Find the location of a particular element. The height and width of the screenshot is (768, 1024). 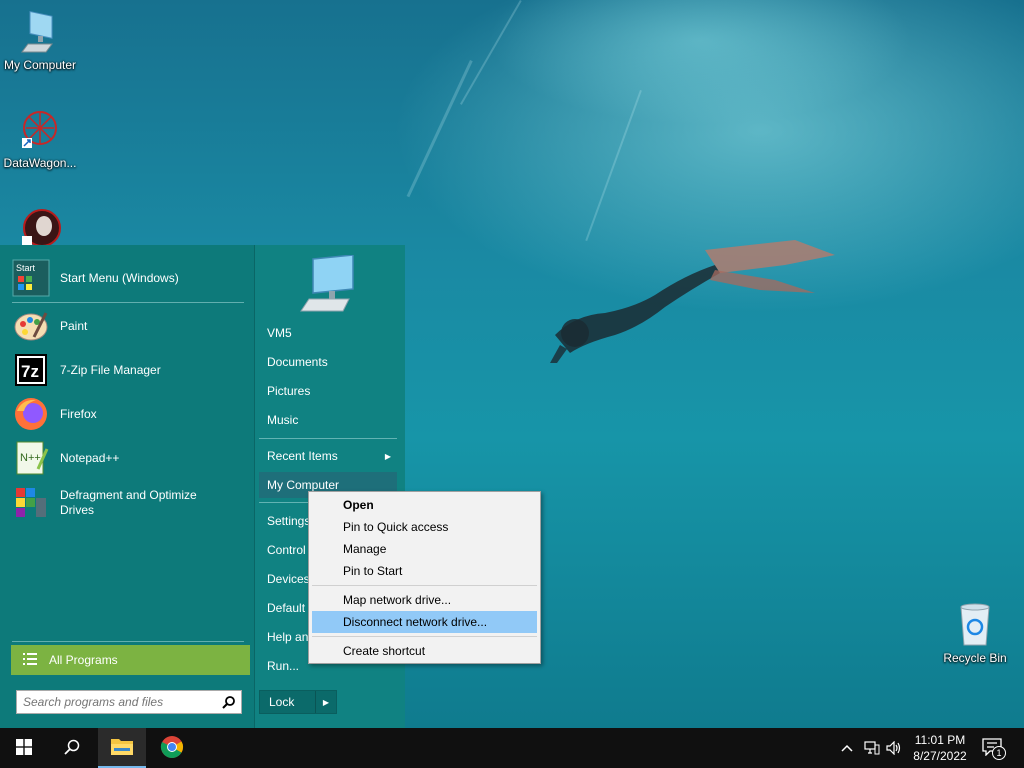

program-label: Paint is located at coordinates (74, 325).